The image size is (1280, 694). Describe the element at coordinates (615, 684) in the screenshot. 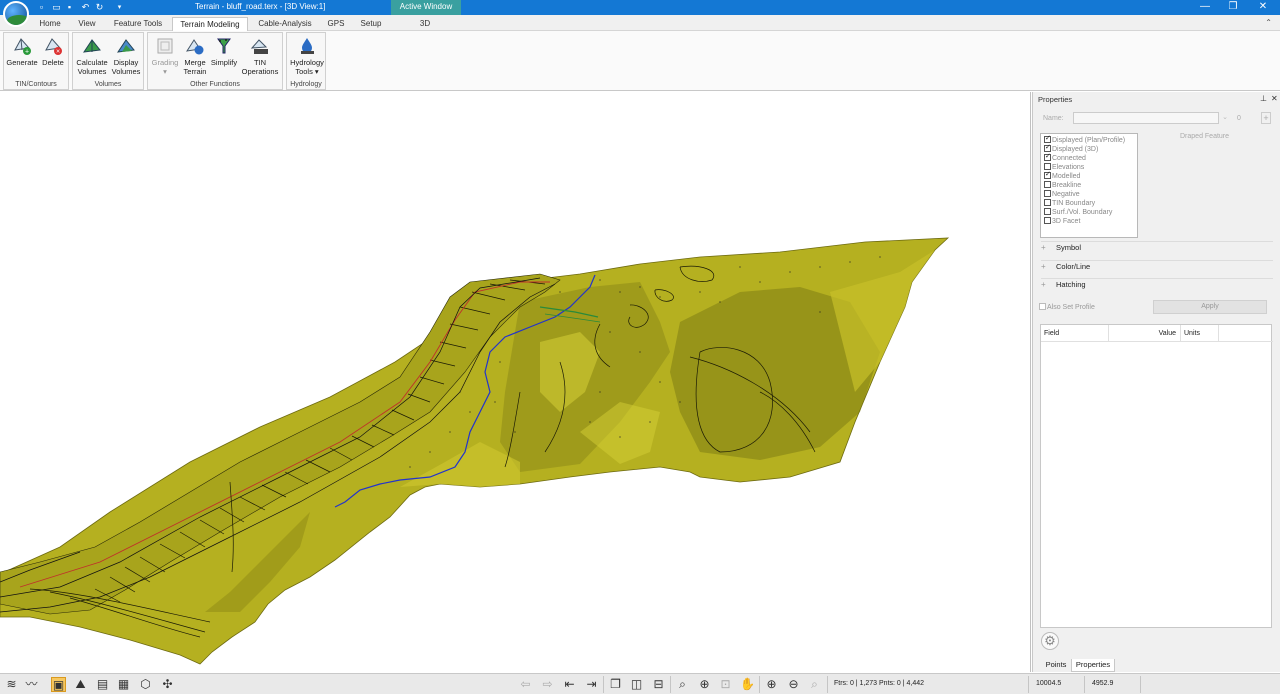

I see `copy-window-icon: ❐` at that location.